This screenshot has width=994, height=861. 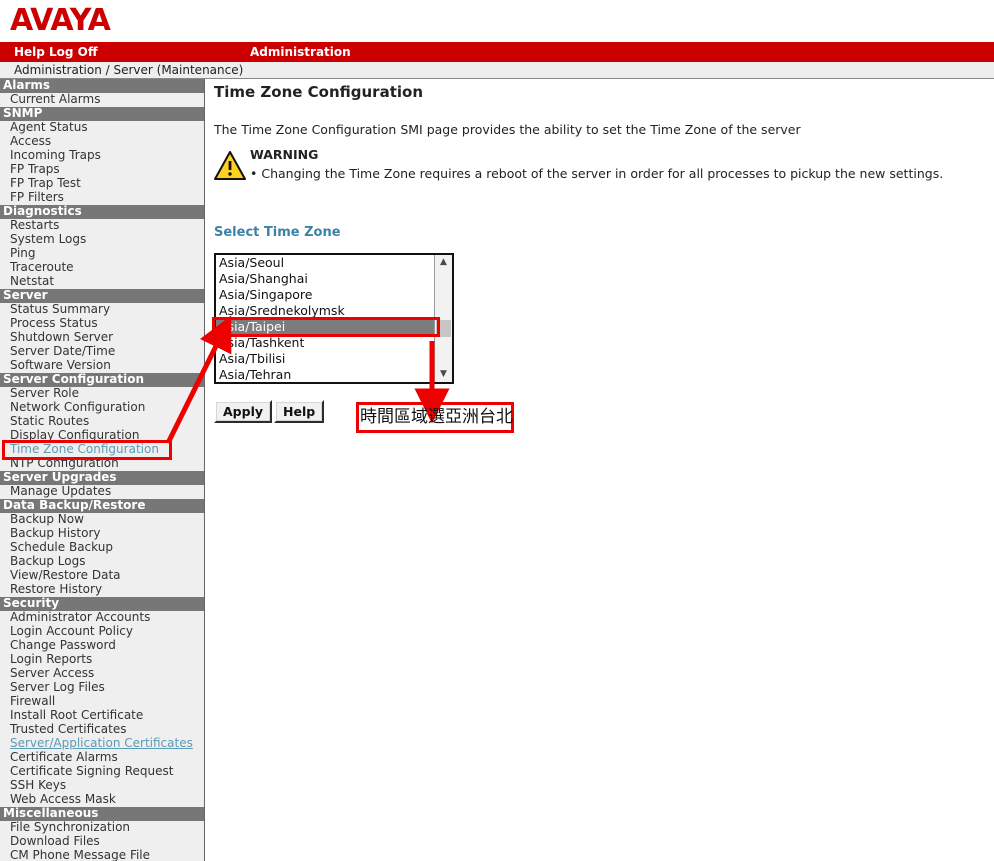 What do you see at coordinates (102, 352) in the screenshot?
I see `sidebar-item-server-date-time: Server Date/Time` at bounding box center [102, 352].